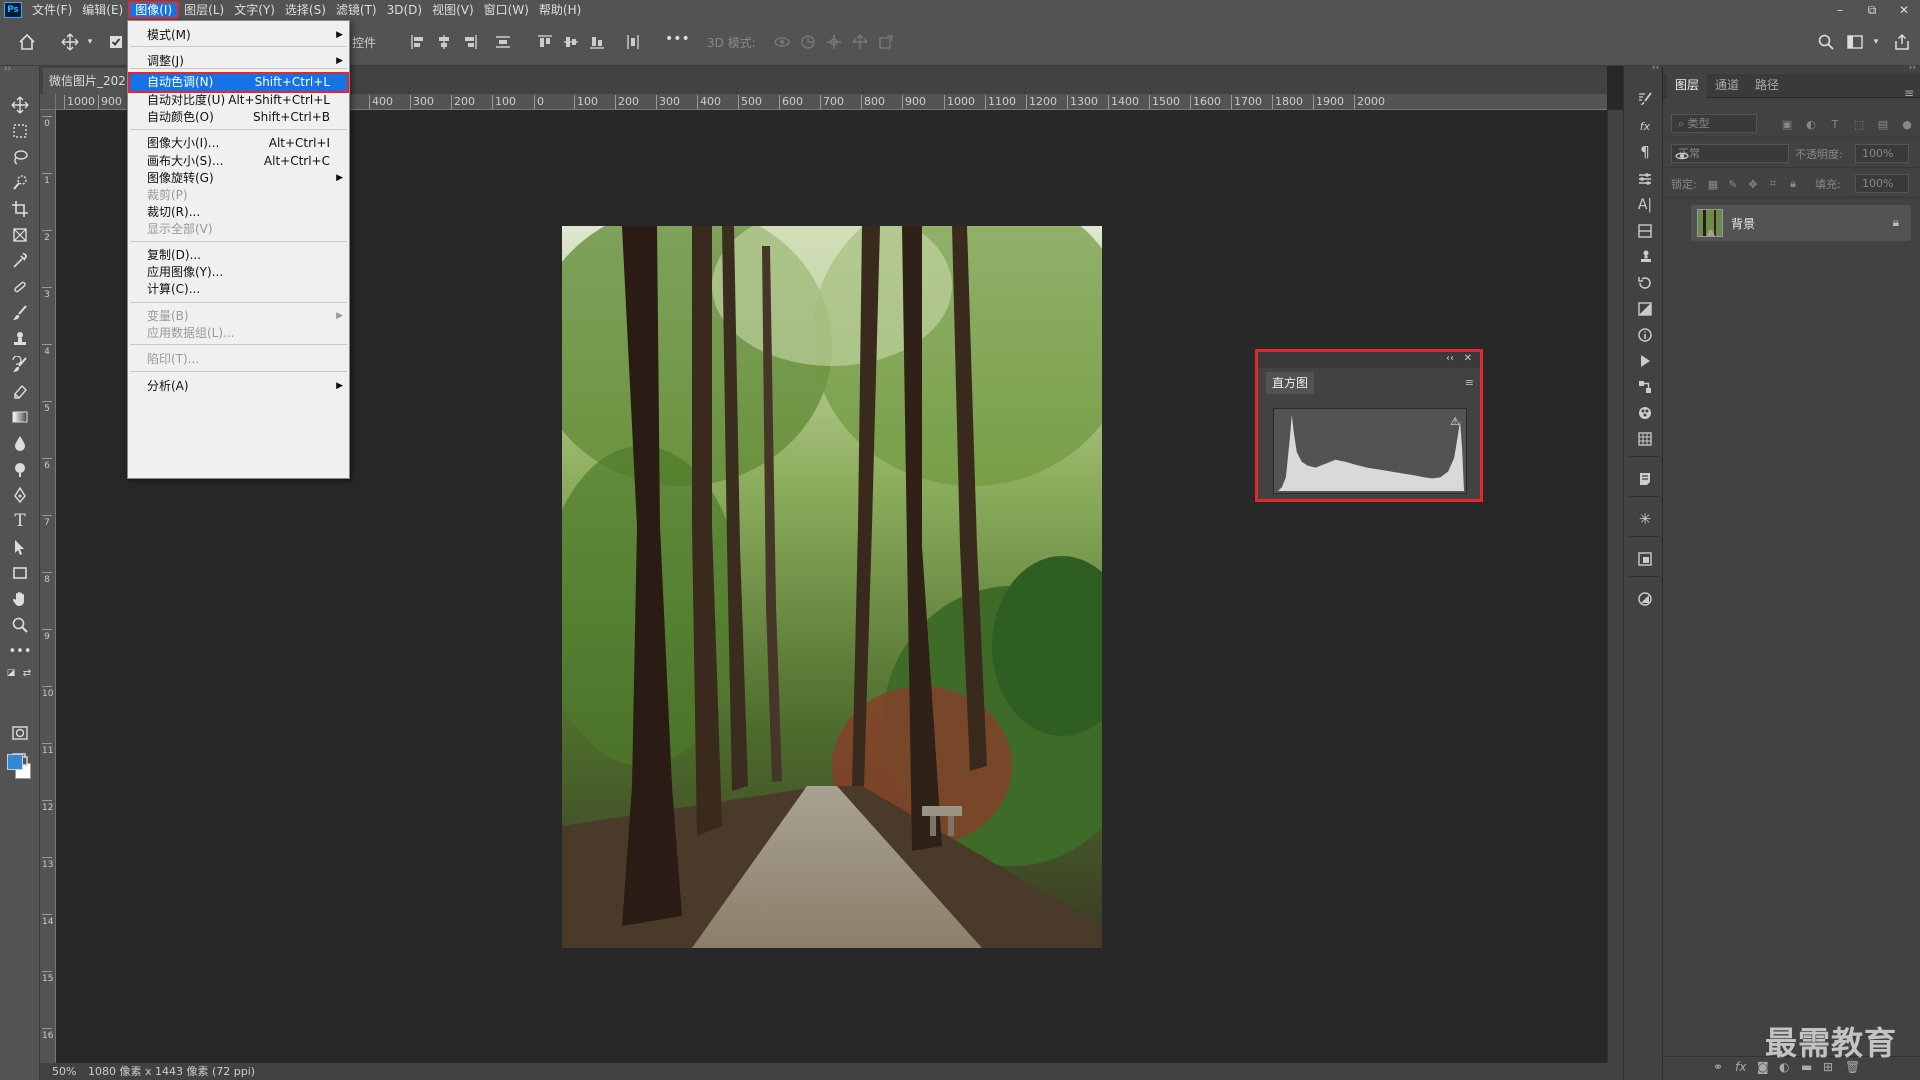 Image resolution: width=1920 pixels, height=1080 pixels. I want to click on lock-all-icon: 🔒︎, so click(1793, 184).